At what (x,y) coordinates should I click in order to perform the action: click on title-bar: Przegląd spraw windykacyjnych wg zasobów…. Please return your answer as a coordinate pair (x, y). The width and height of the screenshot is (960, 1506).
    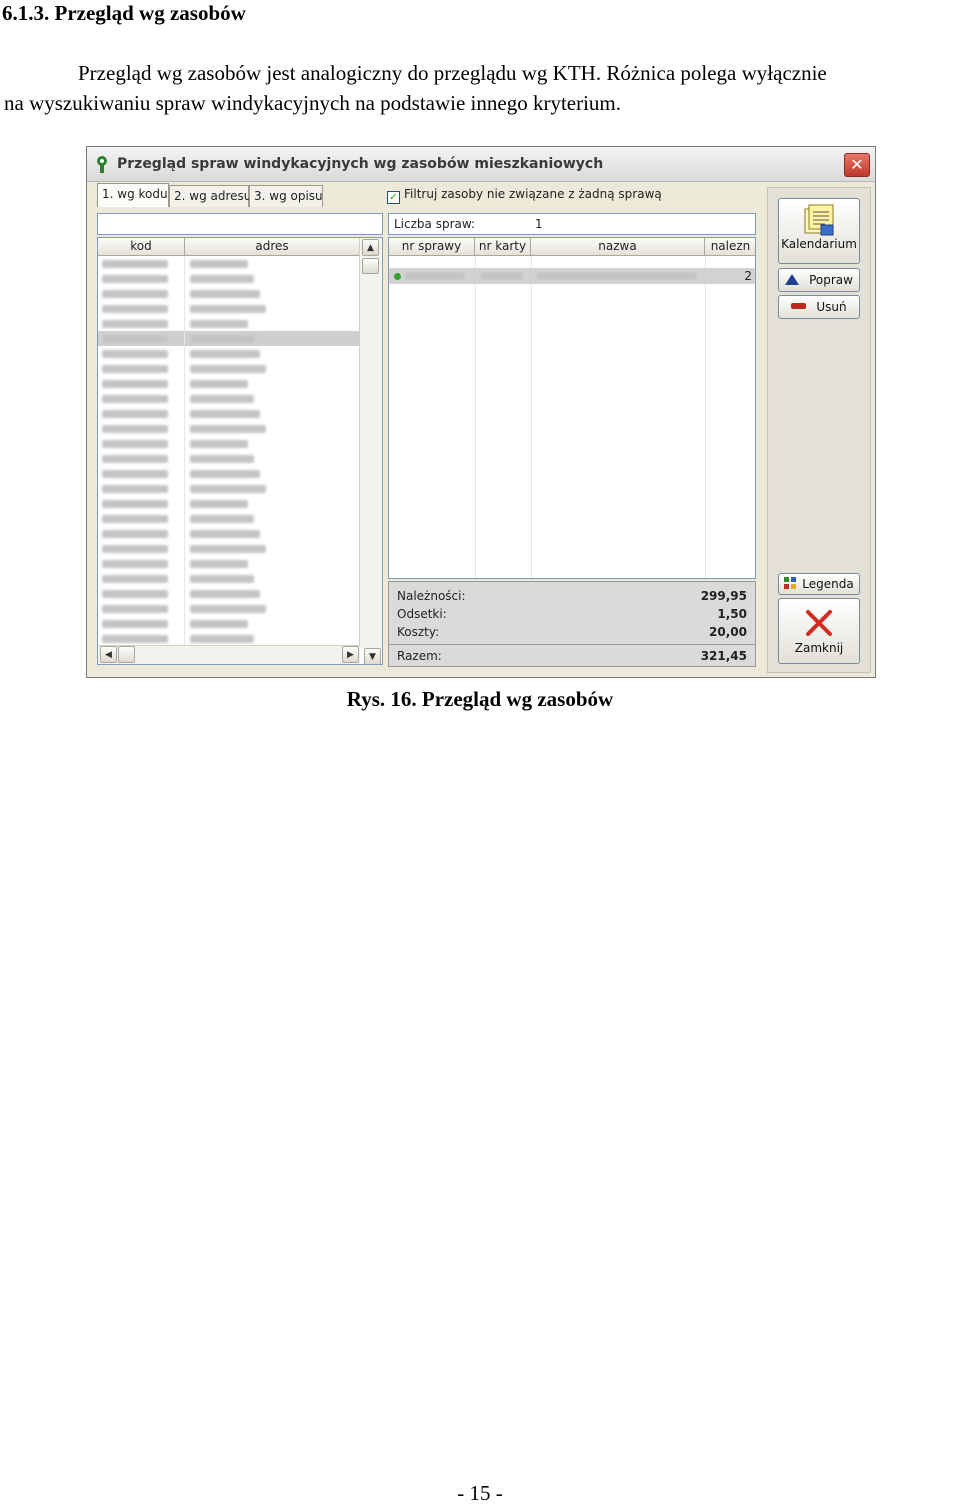
    Looking at the image, I should click on (481, 164).